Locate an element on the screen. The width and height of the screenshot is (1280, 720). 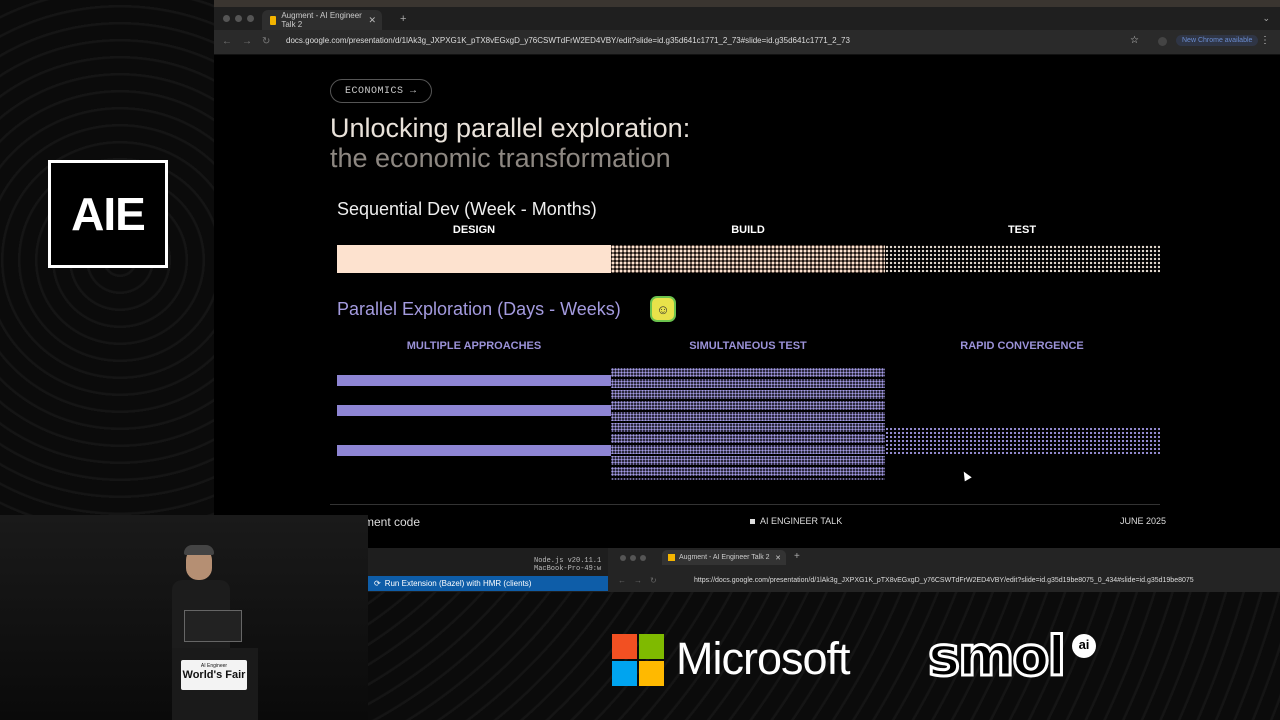
second-browser-tab: Augment - AI Engineer Talk 2 ✕ is located at coordinates (724, 557).